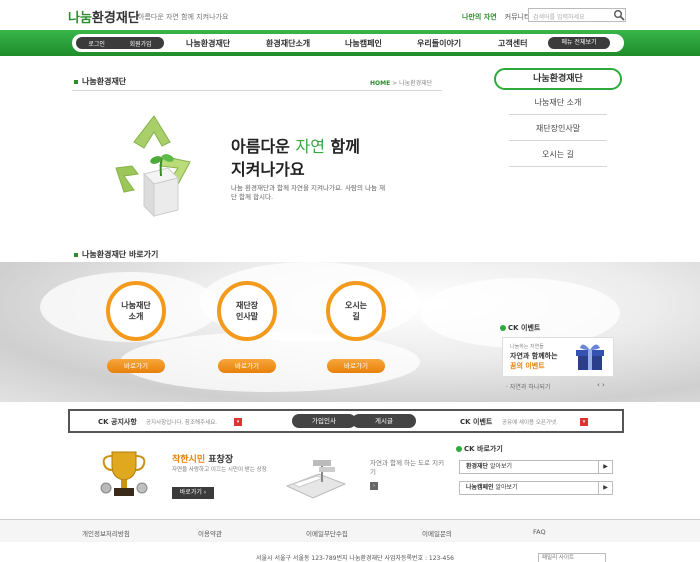 The image size is (700, 562). Describe the element at coordinates (221, 460) in the screenshot. I see `award-title-dark: 표창장` at that location.